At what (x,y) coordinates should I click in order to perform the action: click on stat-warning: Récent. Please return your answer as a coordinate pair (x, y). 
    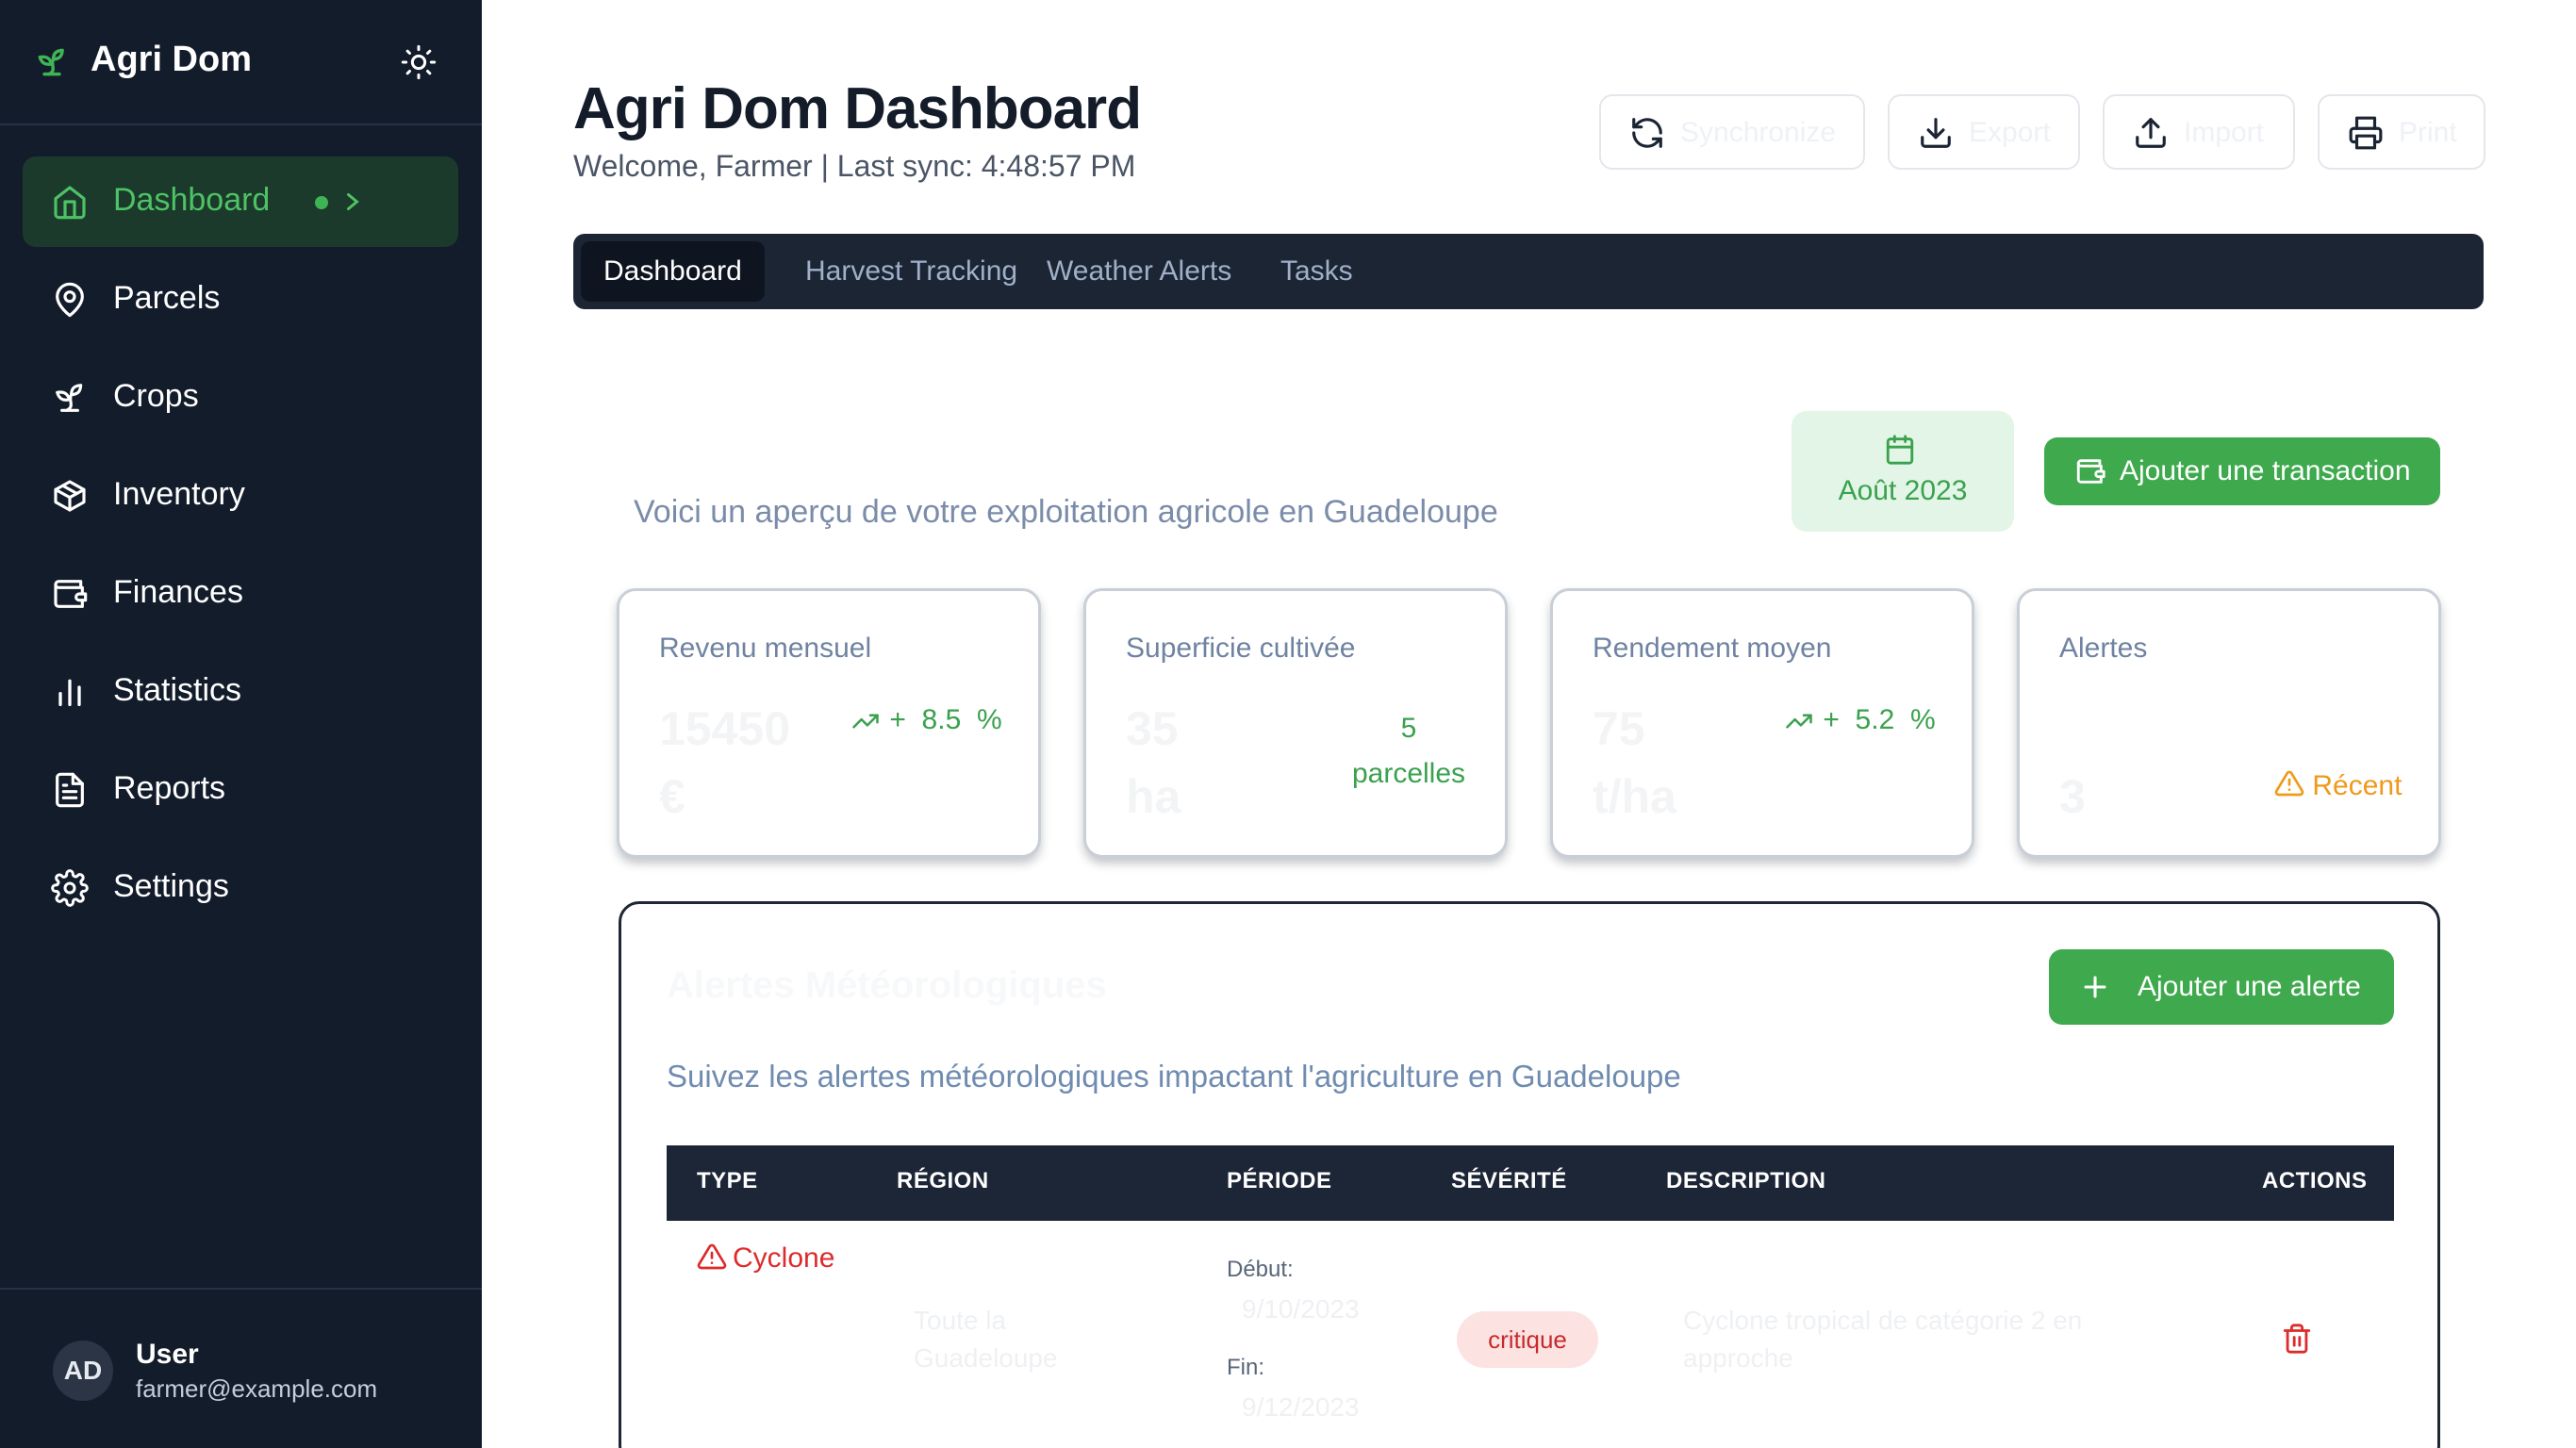
    Looking at the image, I should click on (2338, 785).